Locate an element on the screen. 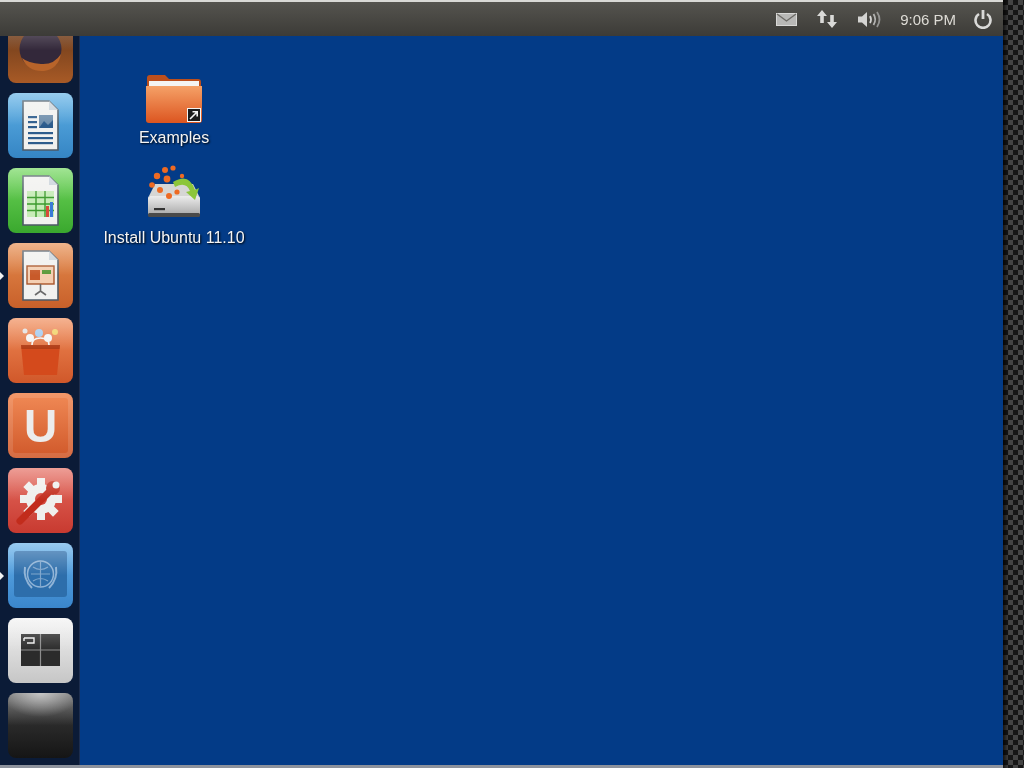 This screenshot has height=768, width=1024. icon-label: Install Ubuntu 11.10 is located at coordinates (174, 238).